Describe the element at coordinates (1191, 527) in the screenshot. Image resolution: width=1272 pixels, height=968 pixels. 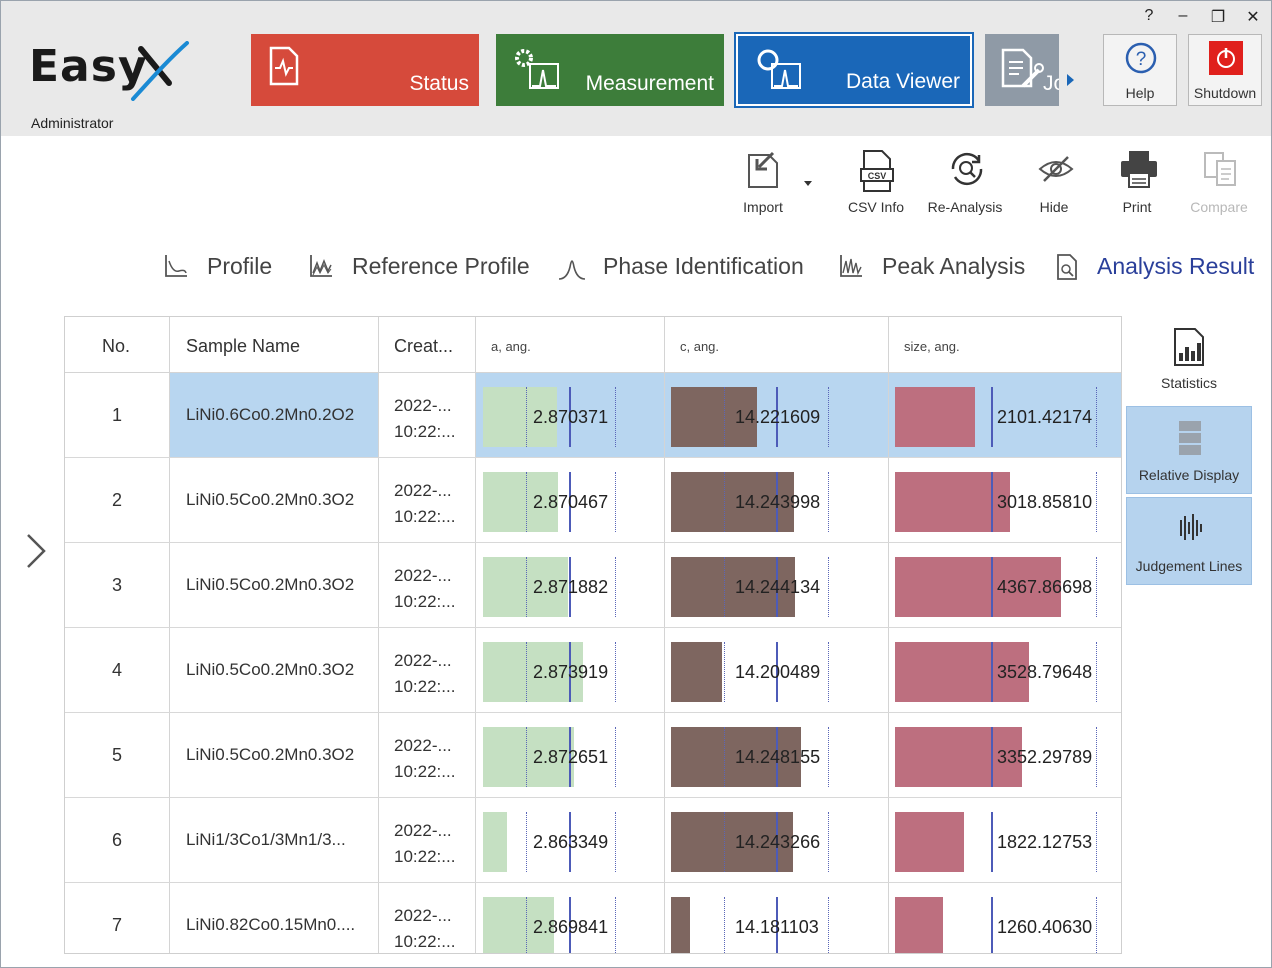
I see `judgement-lines-icon` at that location.